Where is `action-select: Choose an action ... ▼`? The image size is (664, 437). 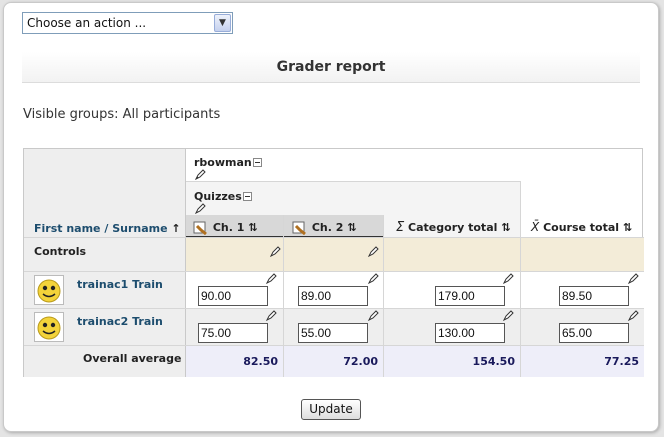 action-select: Choose an action ... ▼ is located at coordinates (127, 23).